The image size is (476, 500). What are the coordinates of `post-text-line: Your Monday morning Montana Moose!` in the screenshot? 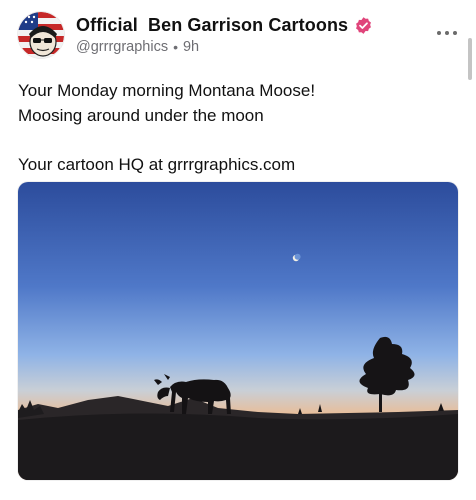 It's located at (167, 90).